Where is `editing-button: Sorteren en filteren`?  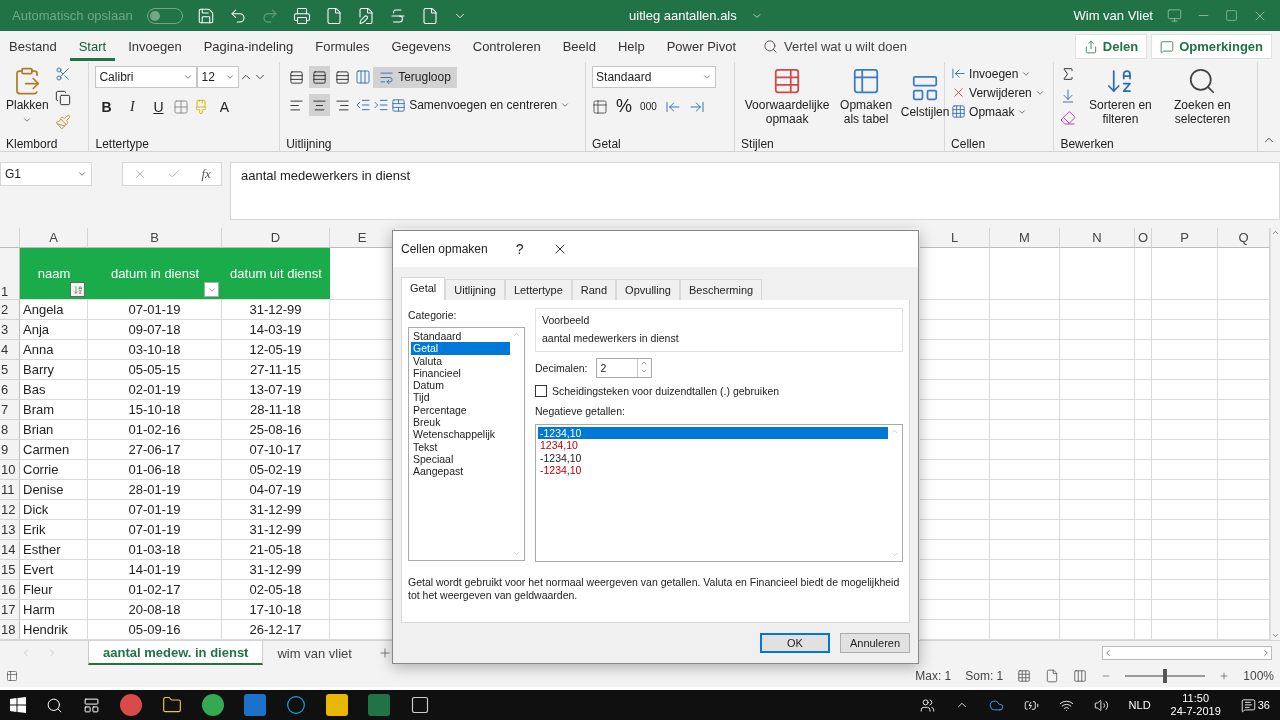 editing-button: Sorteren en filteren is located at coordinates (1120, 96).